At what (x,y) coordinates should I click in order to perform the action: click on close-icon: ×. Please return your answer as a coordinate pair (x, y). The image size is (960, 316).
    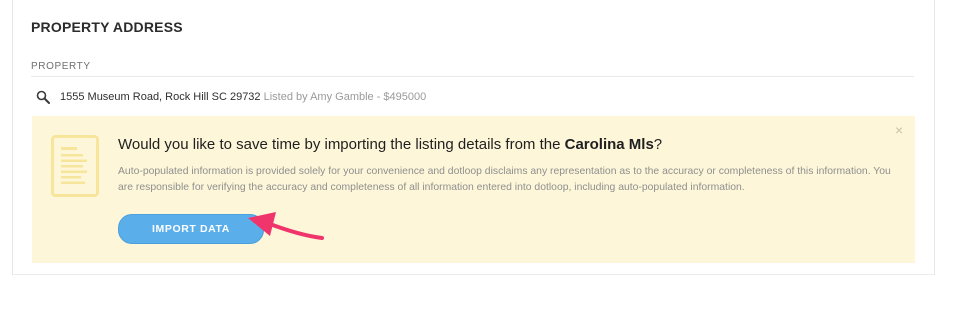
    Looking at the image, I should click on (899, 130).